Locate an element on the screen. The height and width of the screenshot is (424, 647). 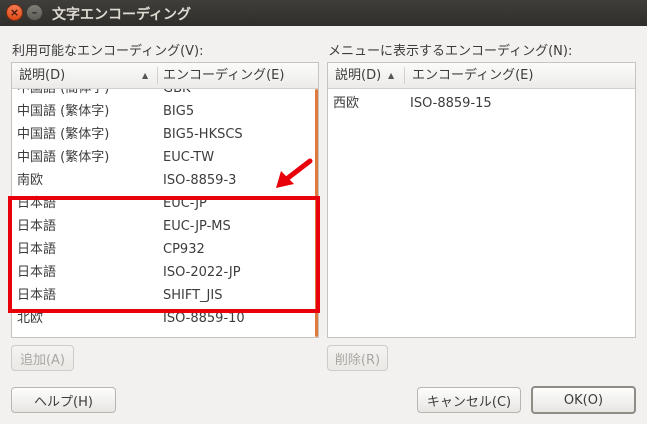
row-encoding: EUC-TW is located at coordinates (189, 157).